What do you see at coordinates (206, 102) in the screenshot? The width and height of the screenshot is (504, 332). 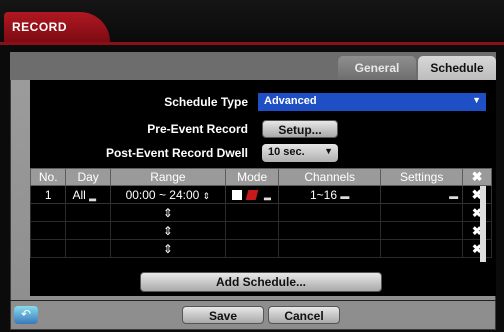 I see `schedule-type-label: Schedule Type` at bounding box center [206, 102].